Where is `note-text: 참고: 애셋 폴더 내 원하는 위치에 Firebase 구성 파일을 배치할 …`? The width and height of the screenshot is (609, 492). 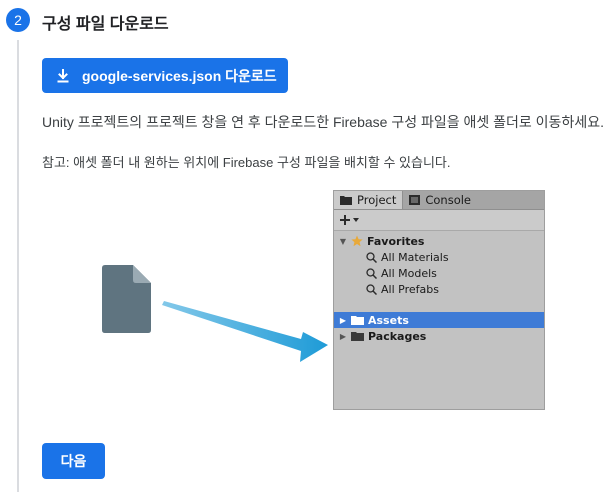 note-text: 참고: 애셋 폴더 내 원하는 위치에 Firebase 구성 파일을 배치할 … is located at coordinates (246, 162).